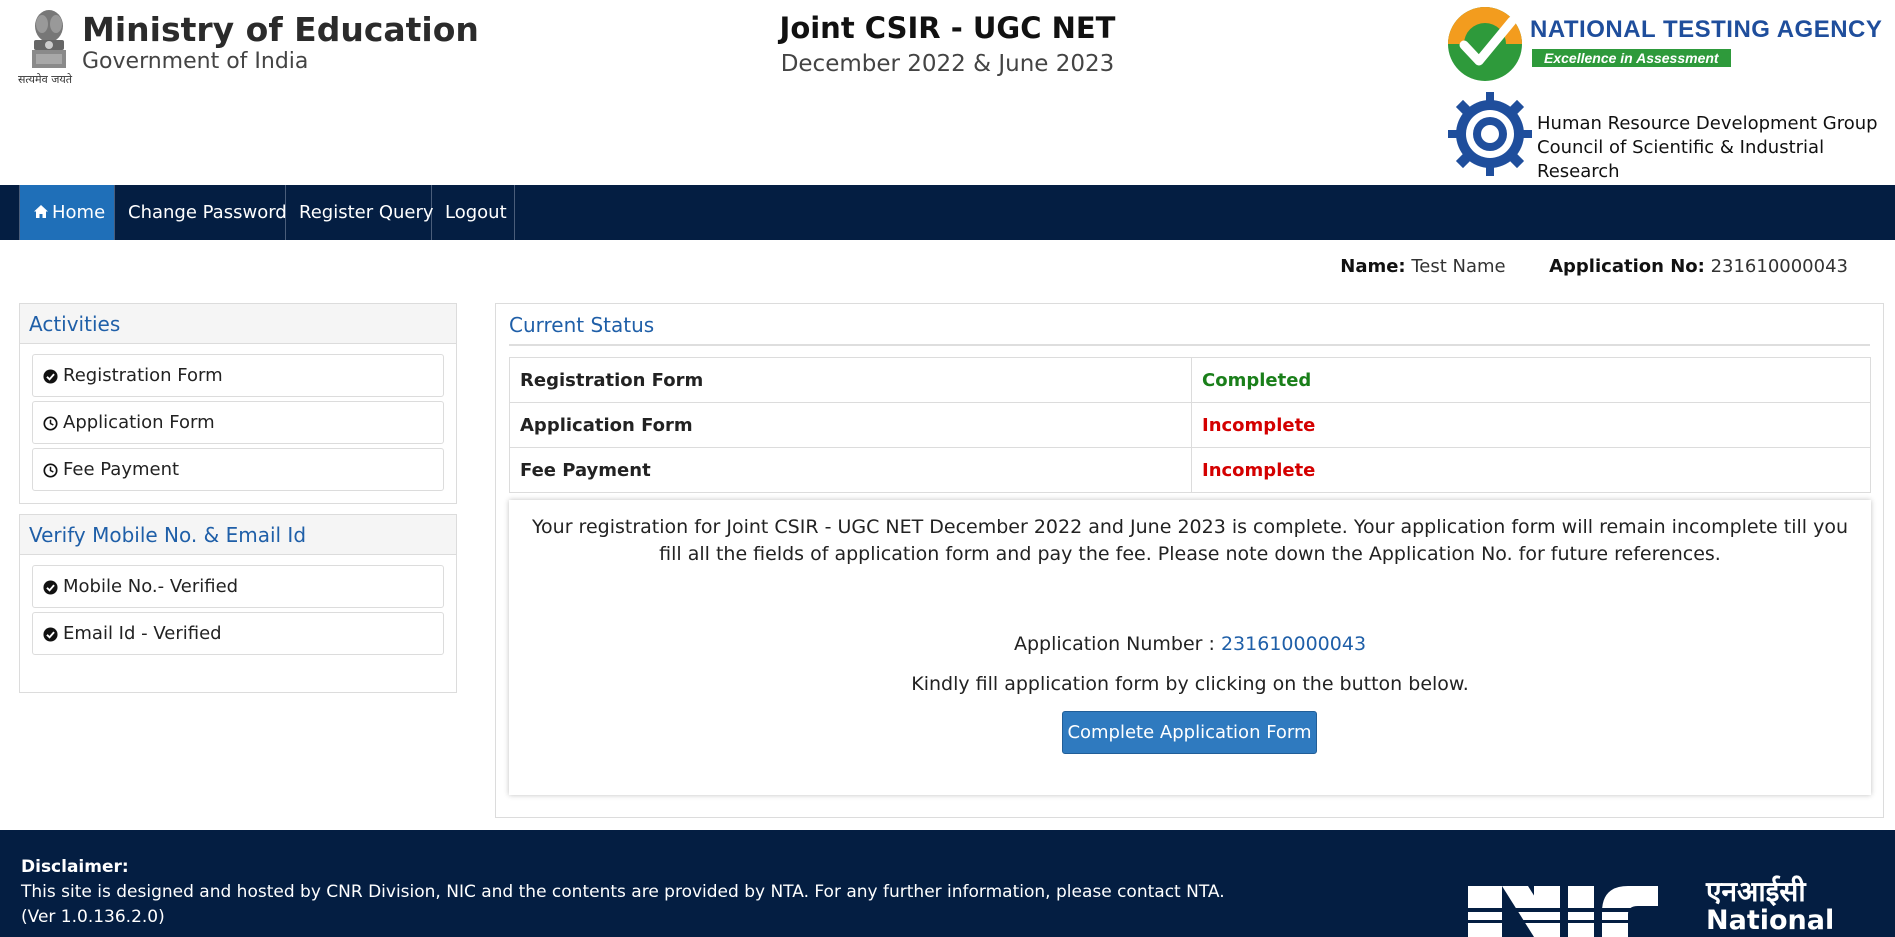  I want to click on nav-change-password: Change Password, so click(201, 212).